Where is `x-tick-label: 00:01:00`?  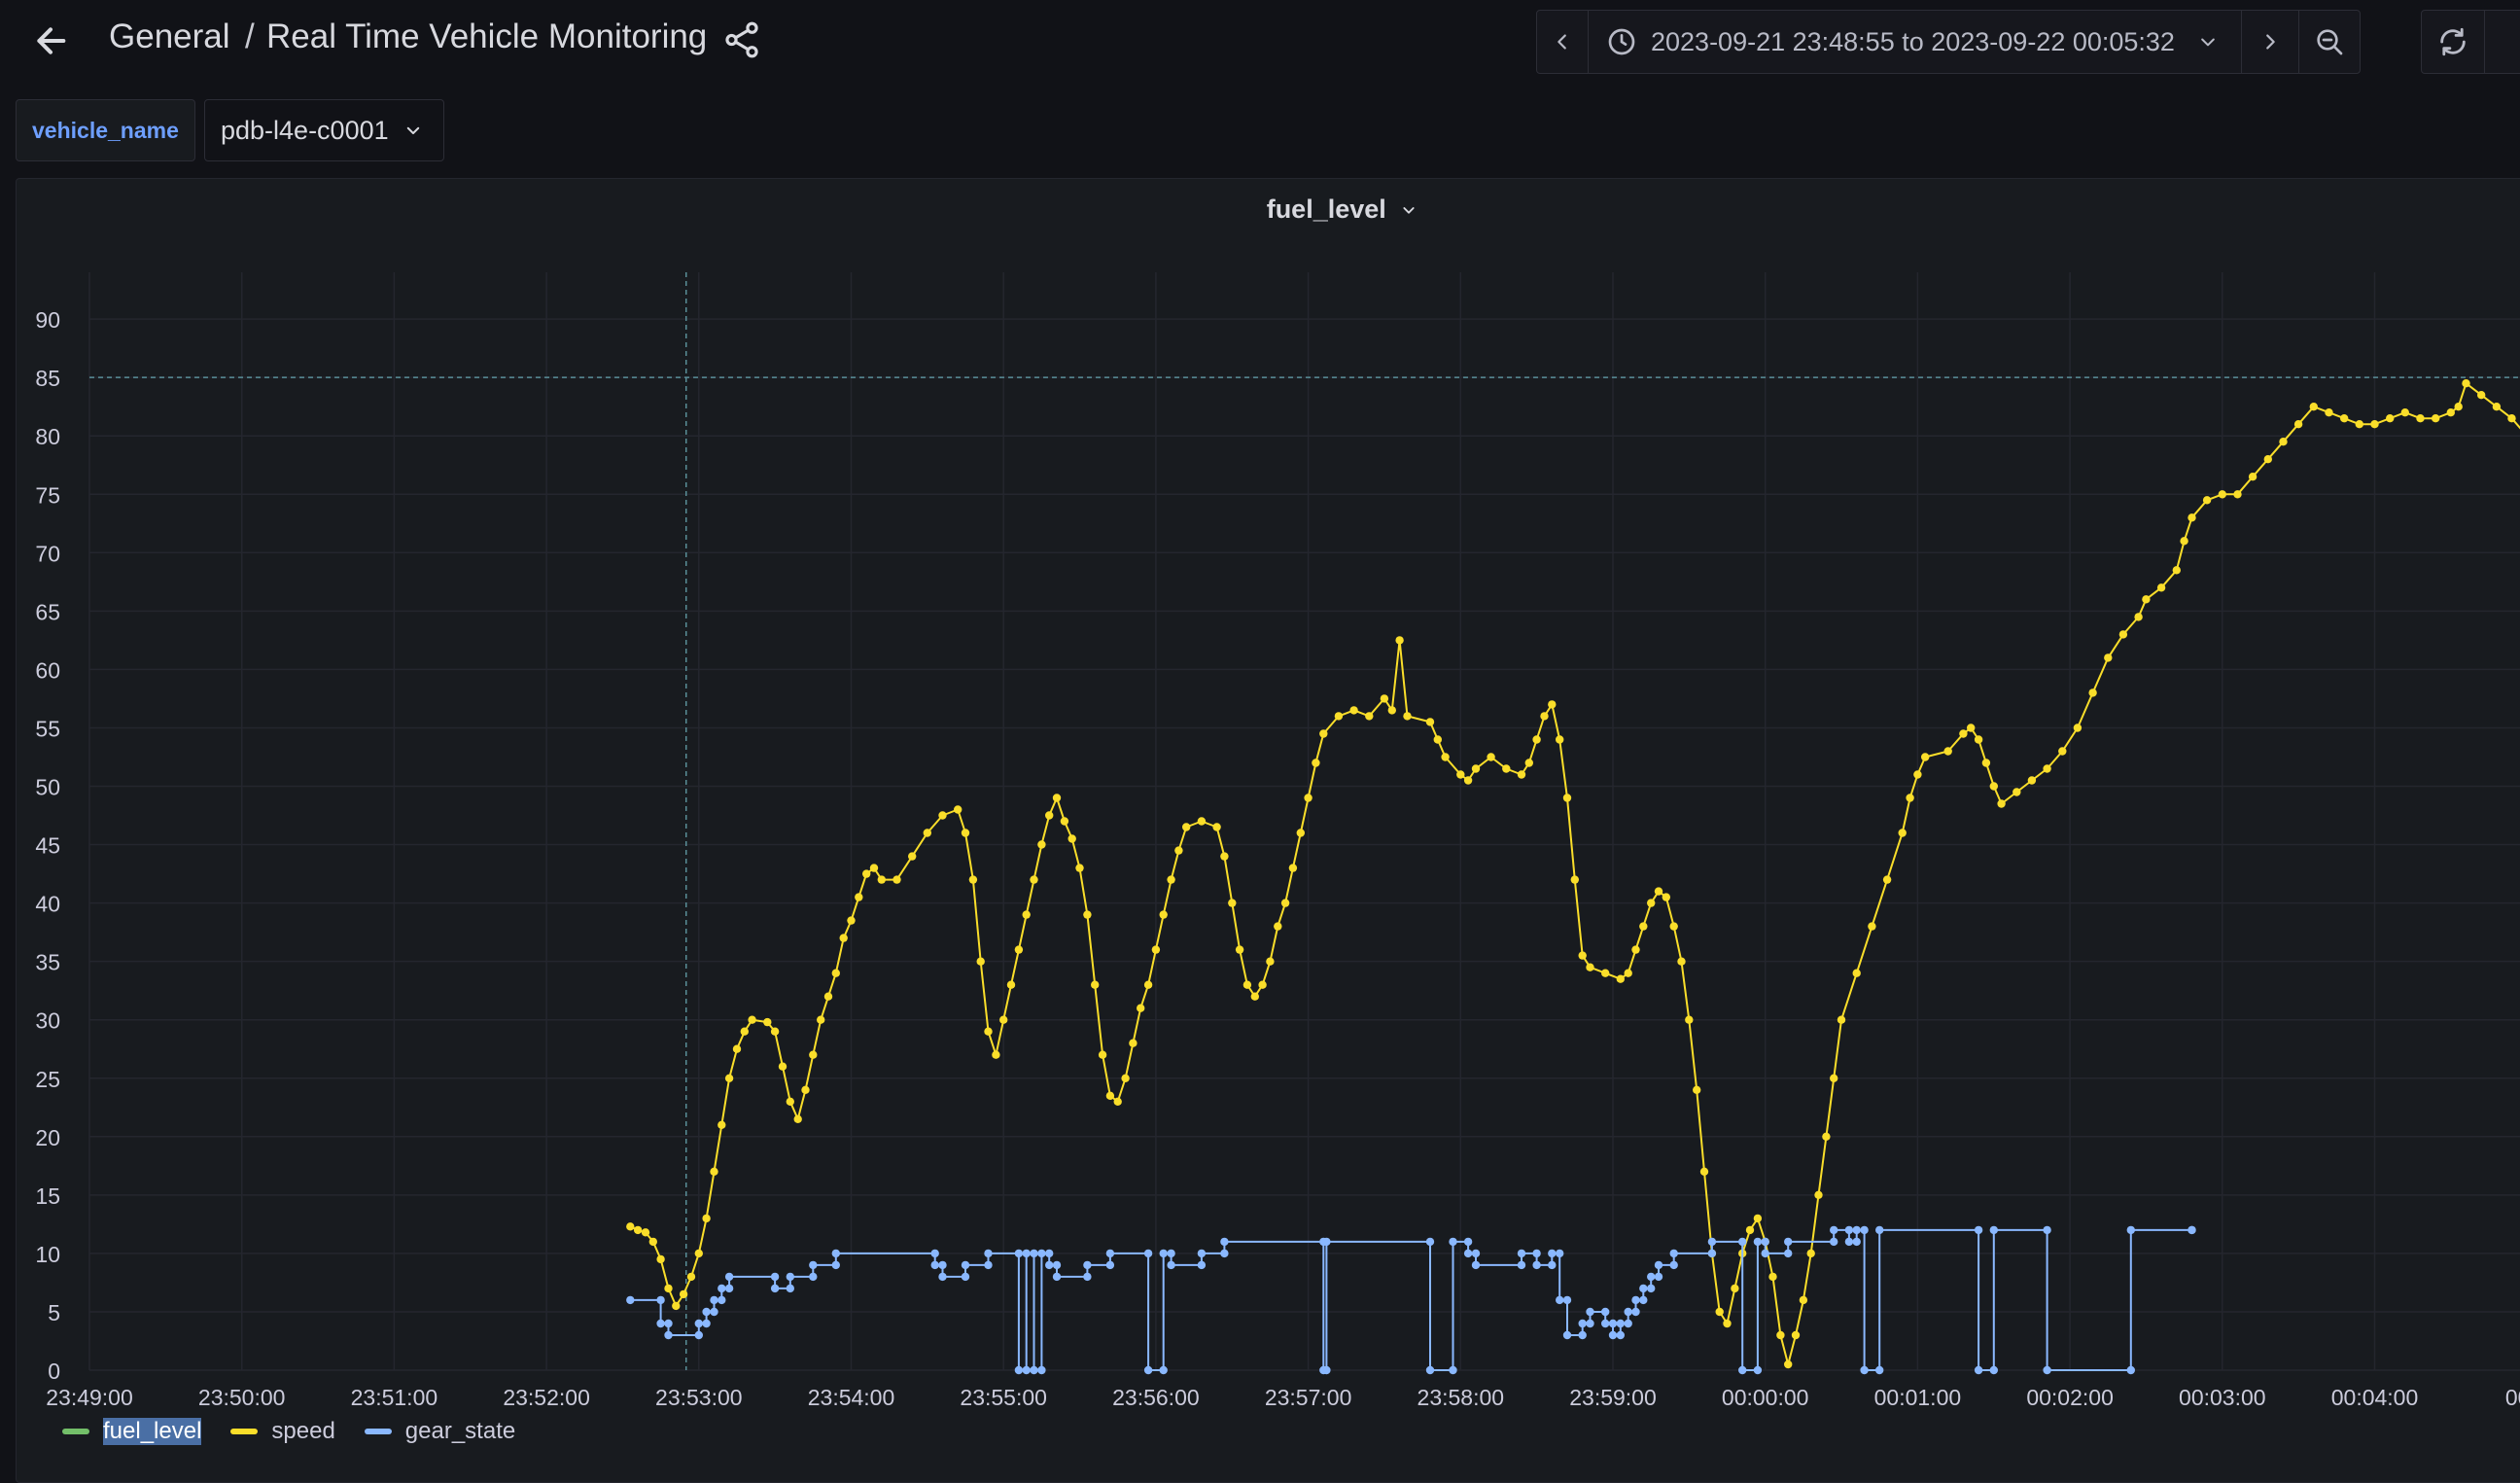
x-tick-label: 00:01:00 is located at coordinates (1918, 1397).